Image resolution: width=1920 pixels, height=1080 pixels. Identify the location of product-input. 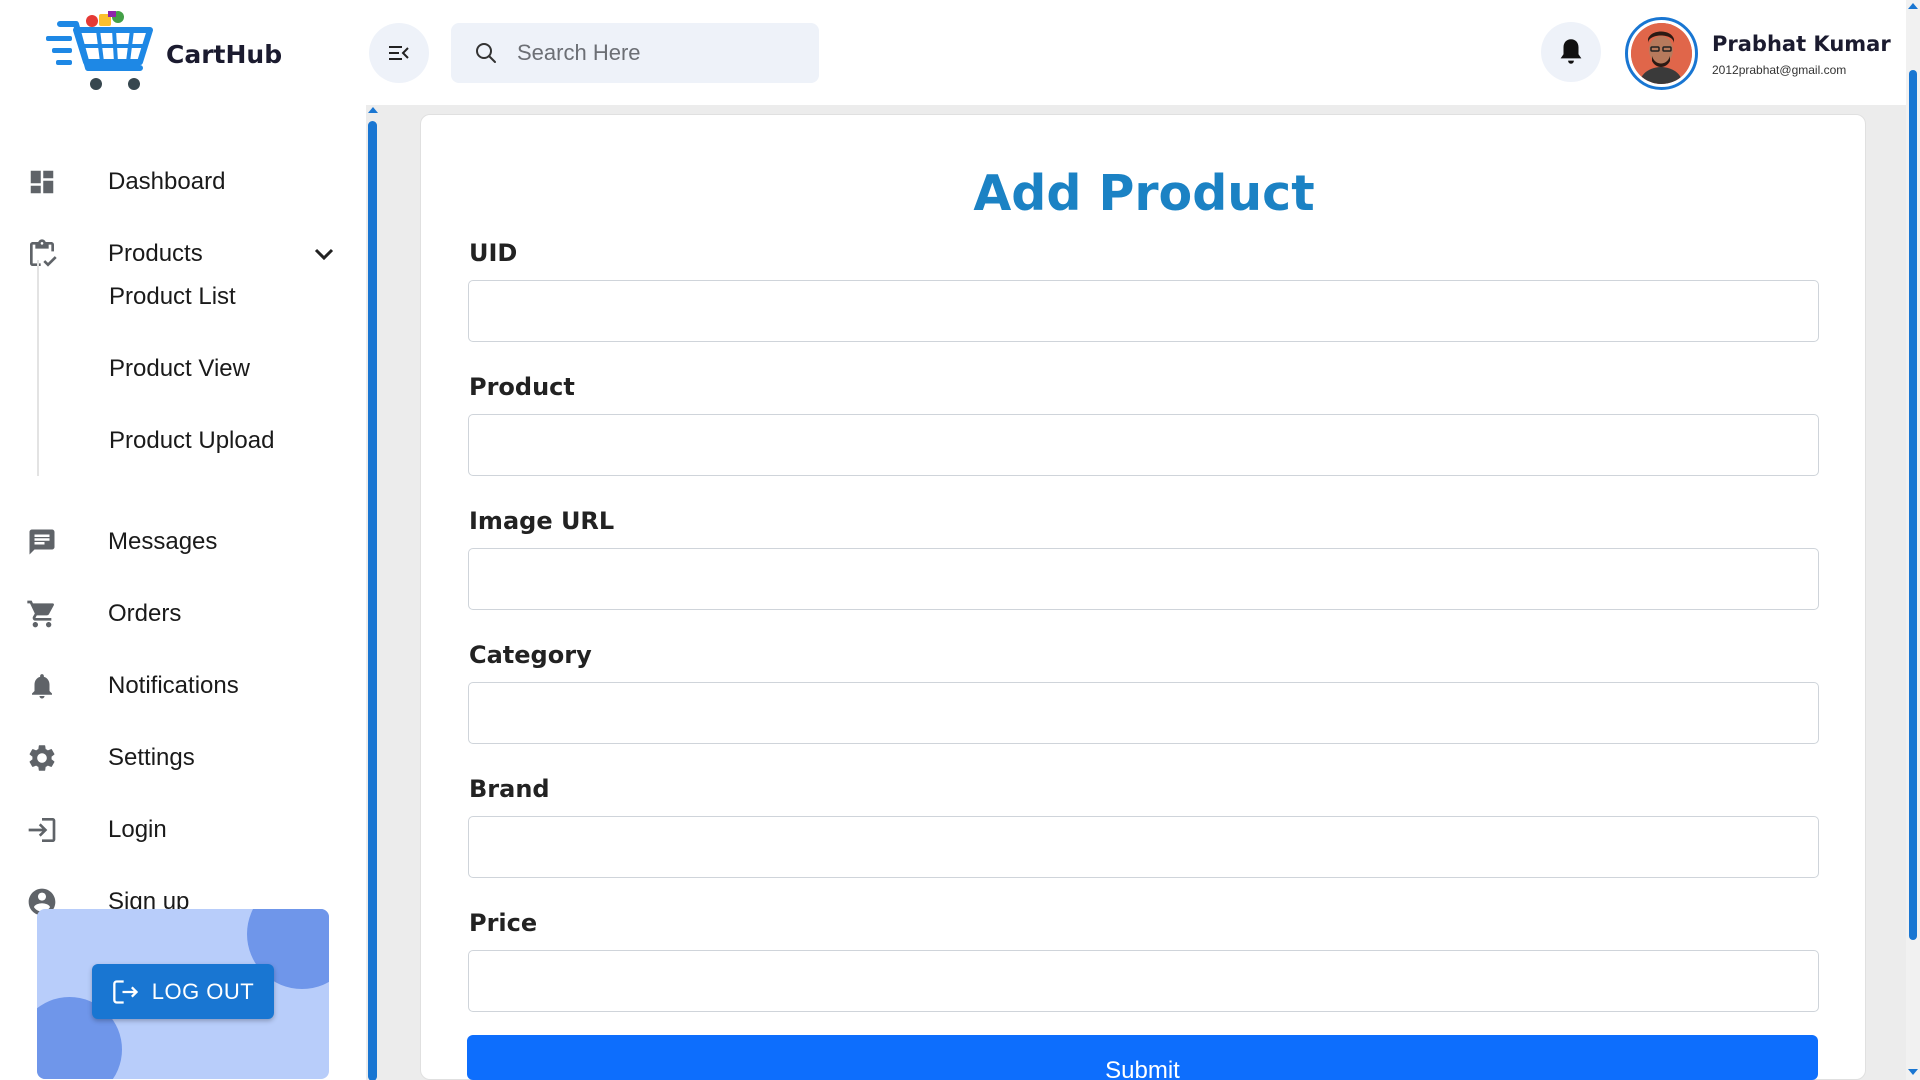
(1143, 445).